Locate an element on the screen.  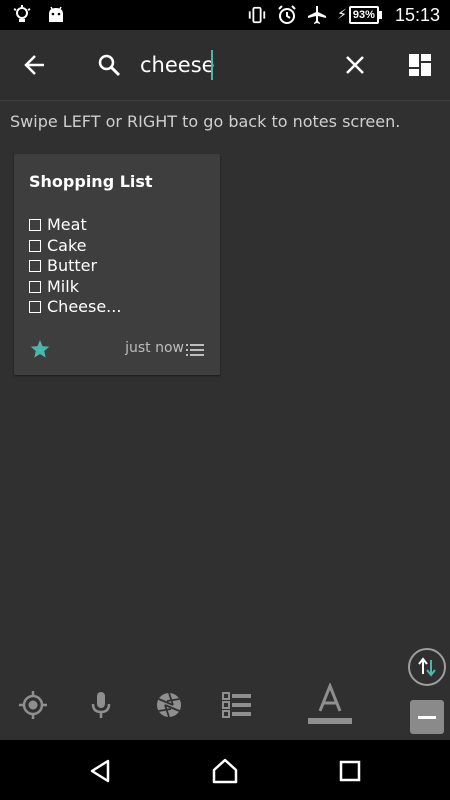
list-item: Milk is located at coordinates (75, 287).